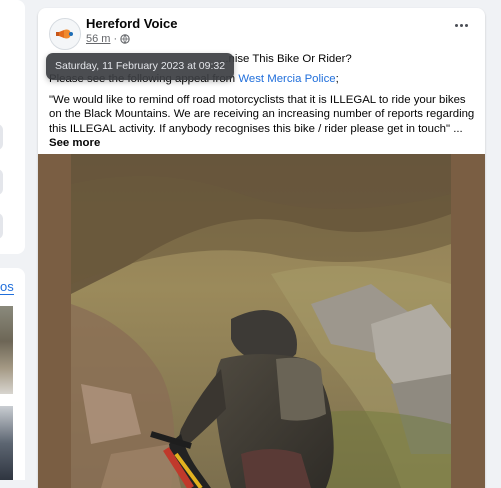 The height and width of the screenshot is (488, 501). I want to click on post-author: Hereford Voice, so click(132, 23).